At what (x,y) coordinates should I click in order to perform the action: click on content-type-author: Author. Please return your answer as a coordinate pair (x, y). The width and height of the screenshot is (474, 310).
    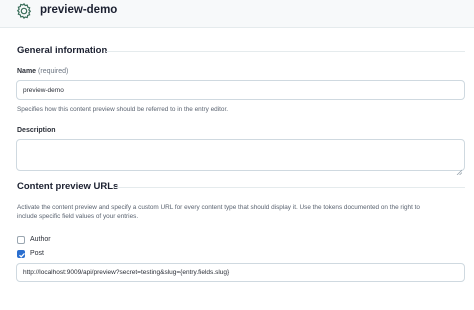
    Looking at the image, I should click on (34, 239).